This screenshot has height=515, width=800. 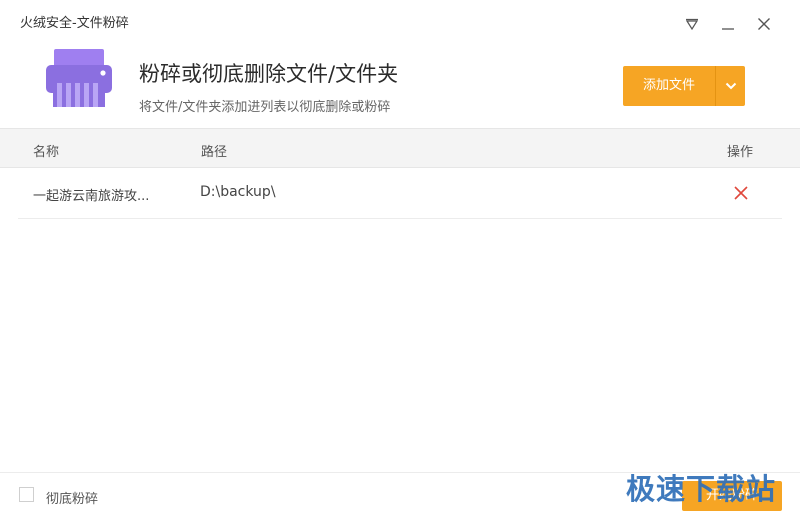 I want to click on watermark-logo: 极速下载站, so click(x=701, y=489).